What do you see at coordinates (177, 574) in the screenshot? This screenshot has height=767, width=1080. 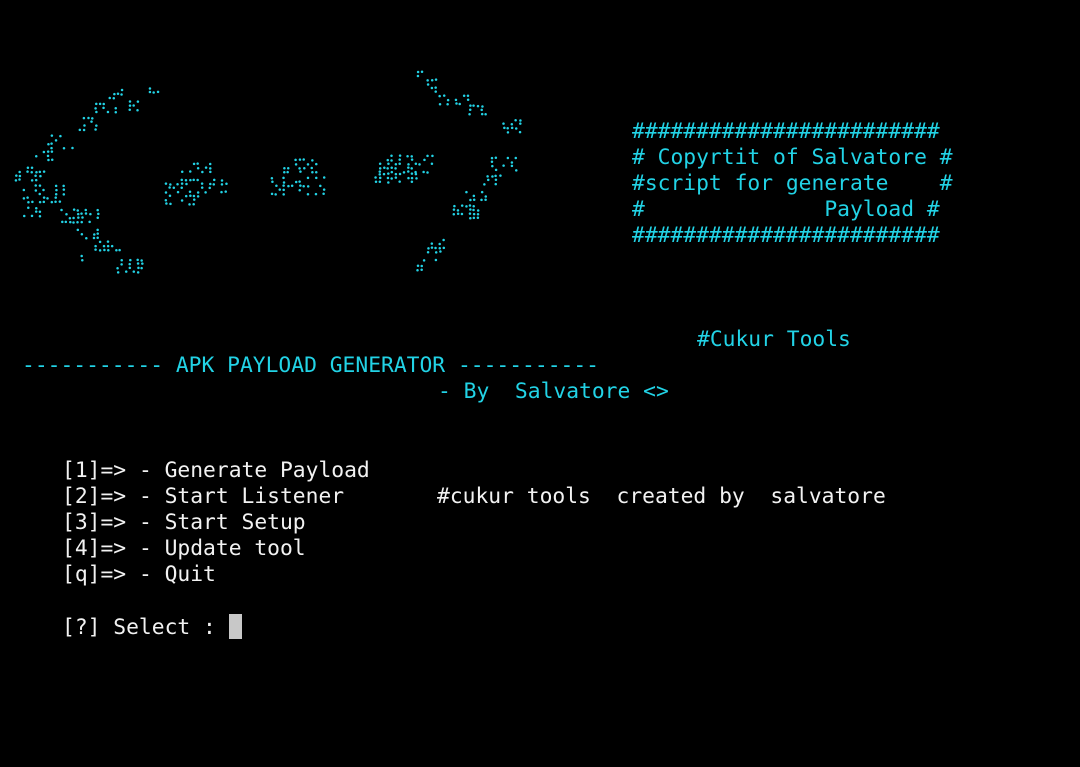 I see `menu-item-label: - Quit` at bounding box center [177, 574].